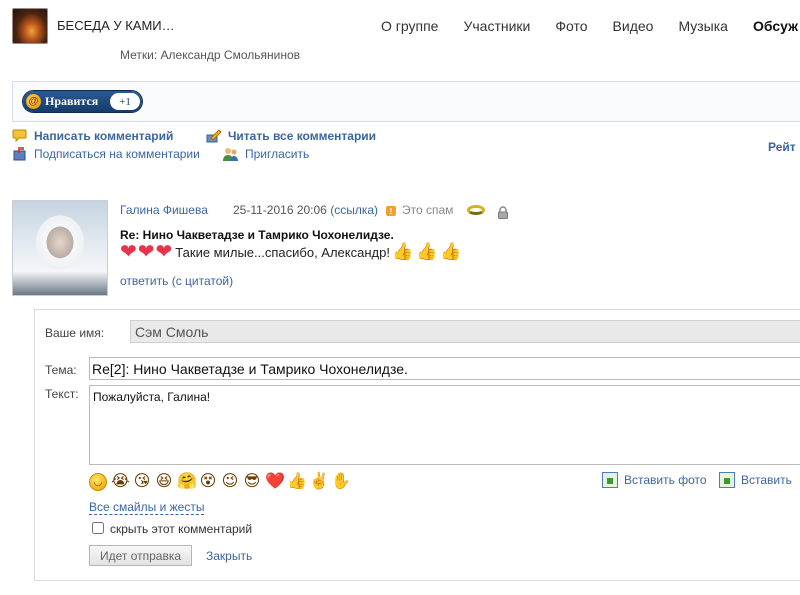 Image resolution: width=800 pixels, height=595 pixels. I want to click on comment-timestamp: 25-11-2016 20:06, so click(280, 210).